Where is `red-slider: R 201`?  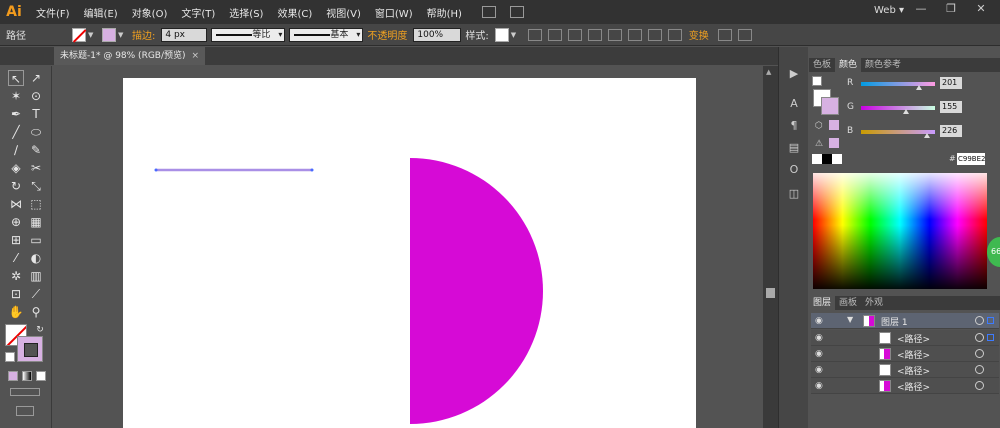
red-slider: R 201 is located at coordinates (904, 84).